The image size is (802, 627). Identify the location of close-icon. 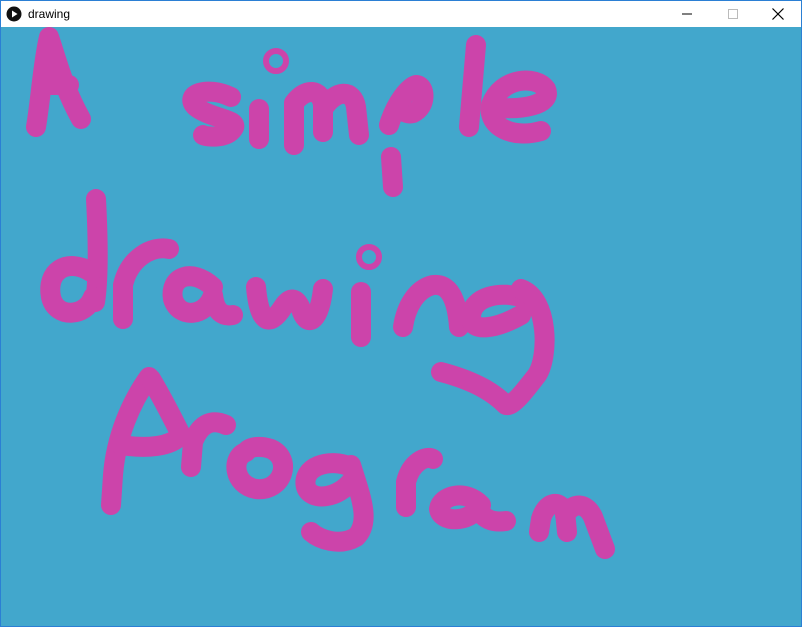
(778, 14).